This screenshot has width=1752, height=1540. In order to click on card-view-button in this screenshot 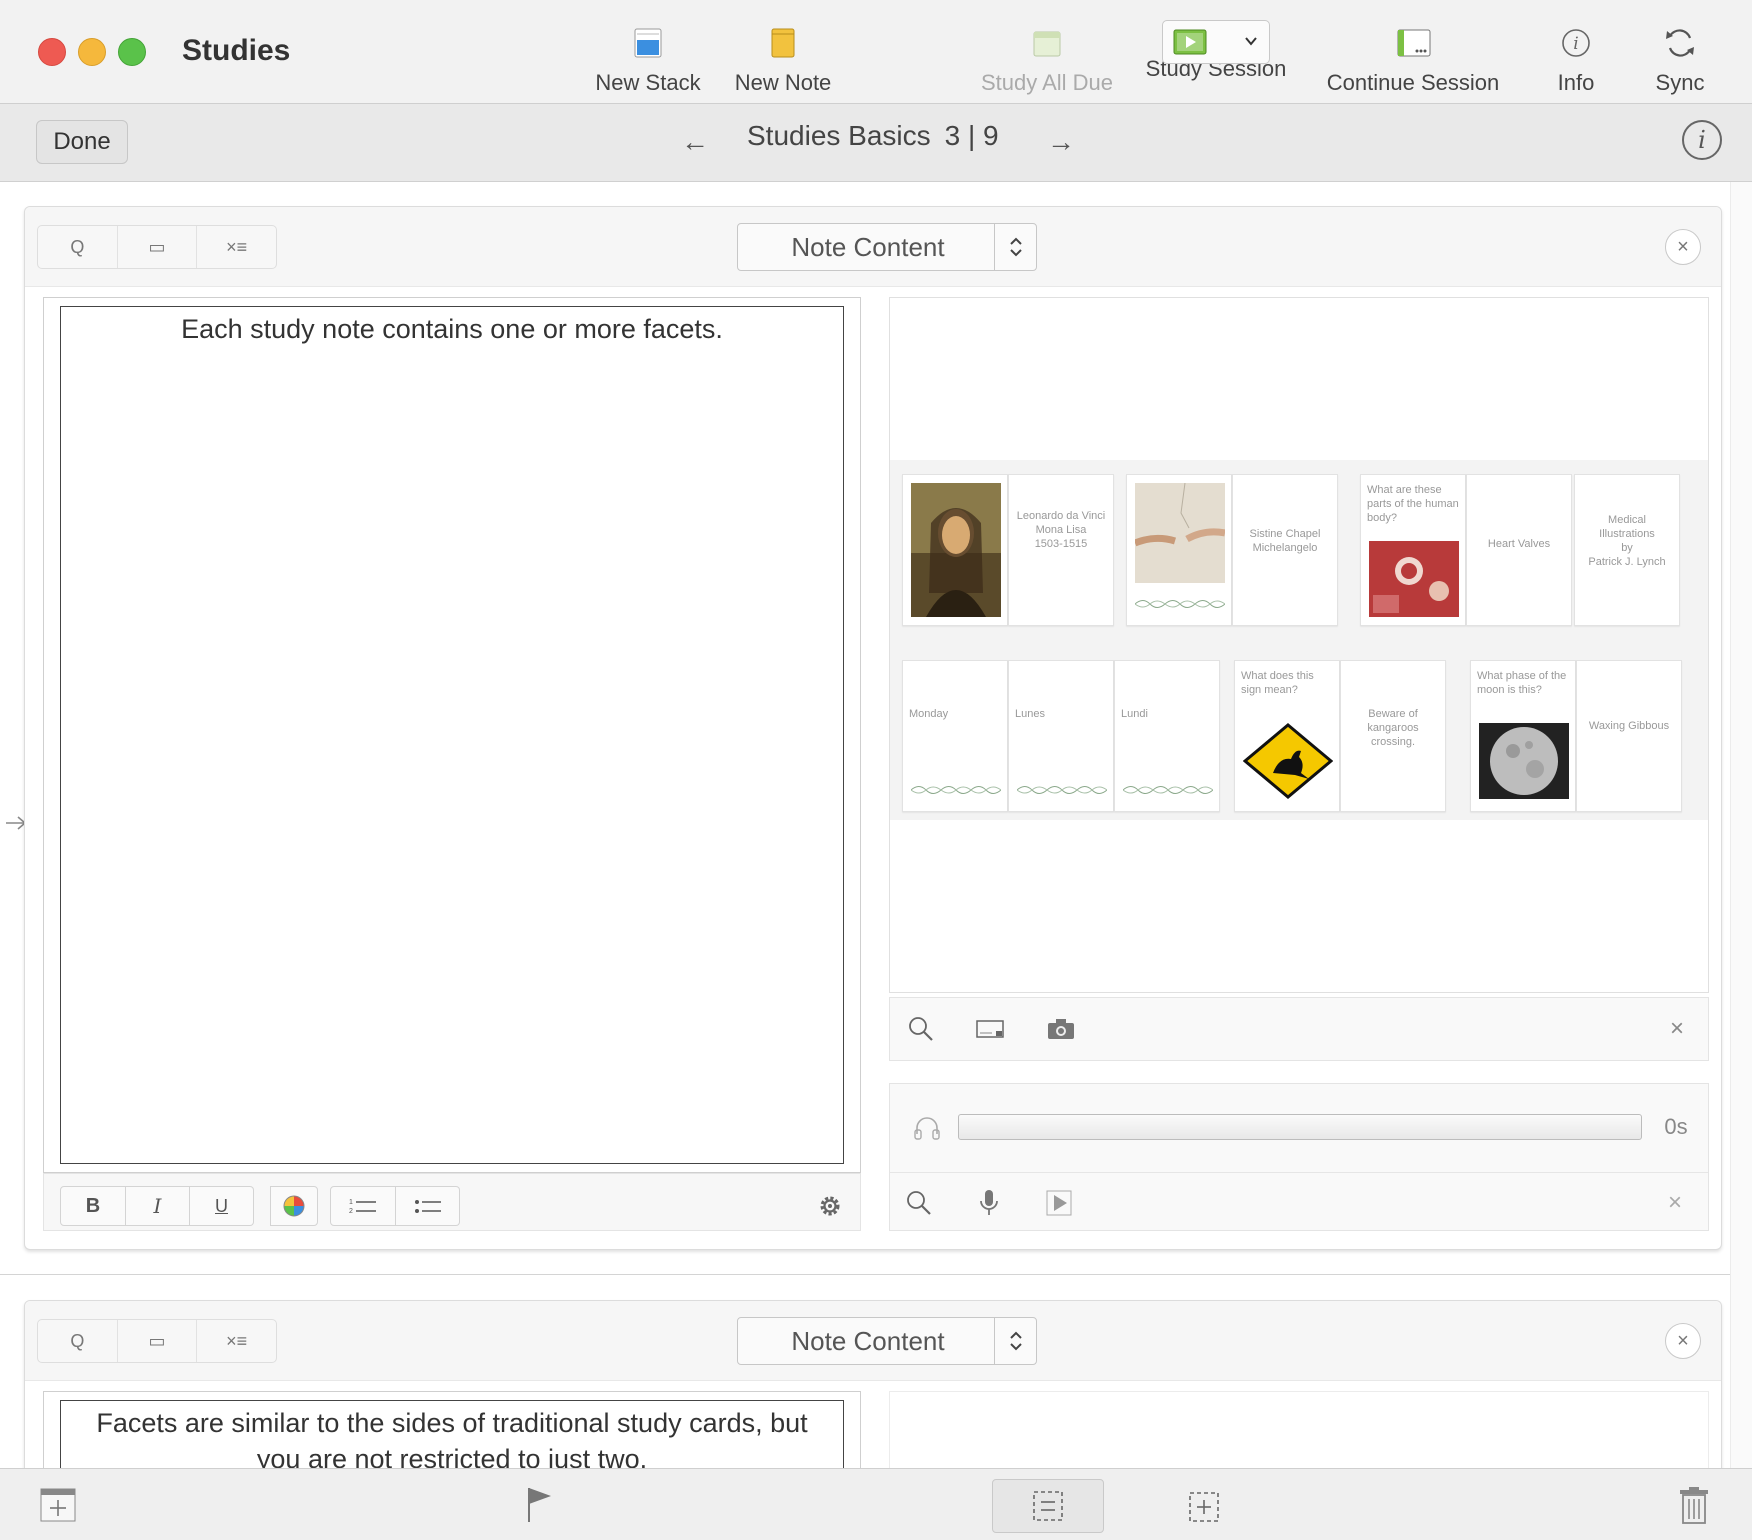, I will do `click(1048, 1506)`.